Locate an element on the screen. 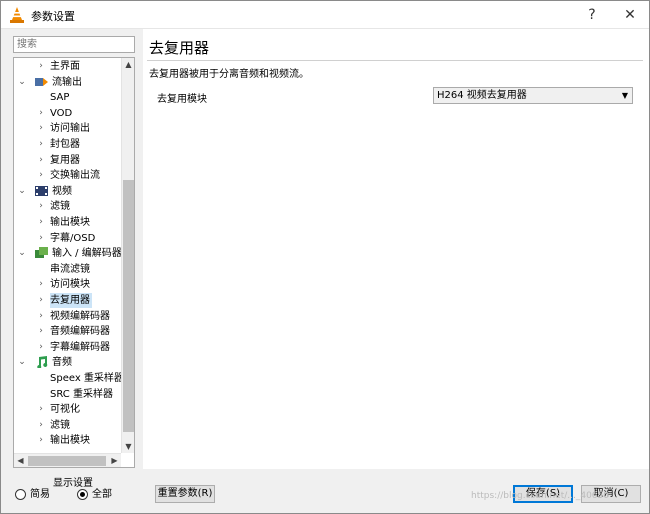 This screenshot has height=514, width=650. demux-module-select: H264 视频去复用器 ▼ is located at coordinates (533, 95).